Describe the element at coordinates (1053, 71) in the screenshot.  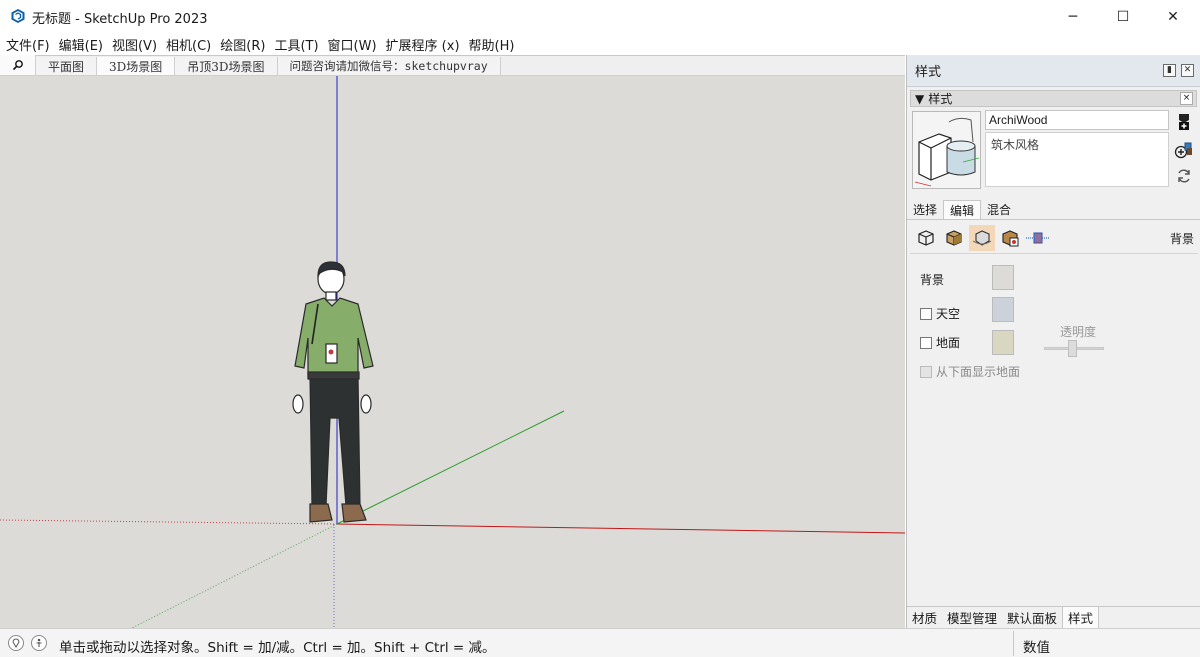
I see `tray-header: 样式 ▮ ✕` at that location.